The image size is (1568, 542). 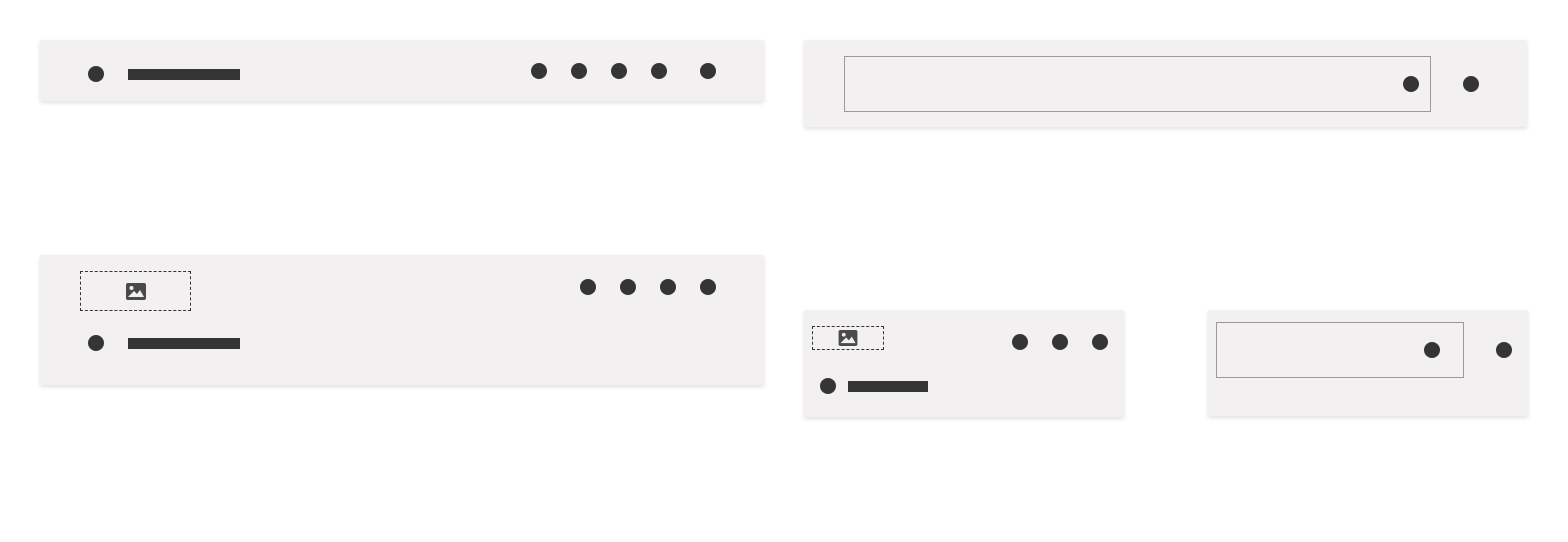 What do you see at coordinates (402, 320) in the screenshot?
I see `logo-header-bar` at bounding box center [402, 320].